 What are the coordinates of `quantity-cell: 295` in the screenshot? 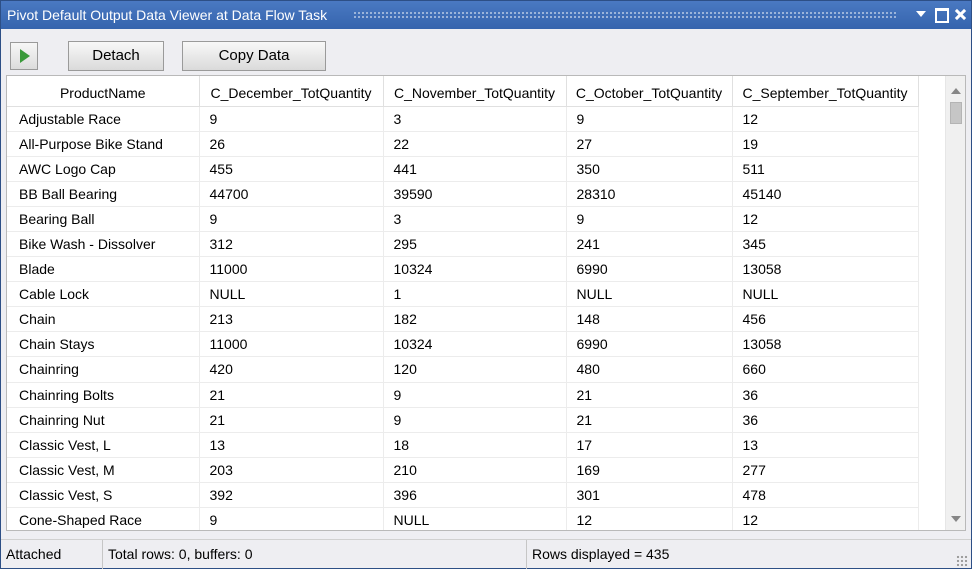 It's located at (475, 244).